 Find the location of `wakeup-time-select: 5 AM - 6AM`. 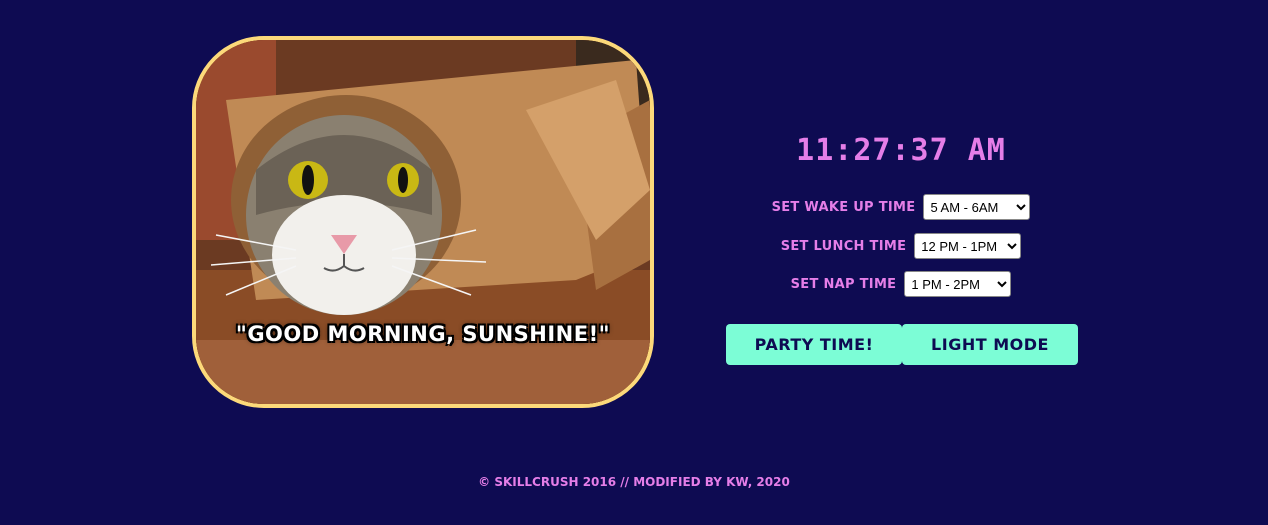

wakeup-time-select: 5 AM - 6AM is located at coordinates (977, 207).